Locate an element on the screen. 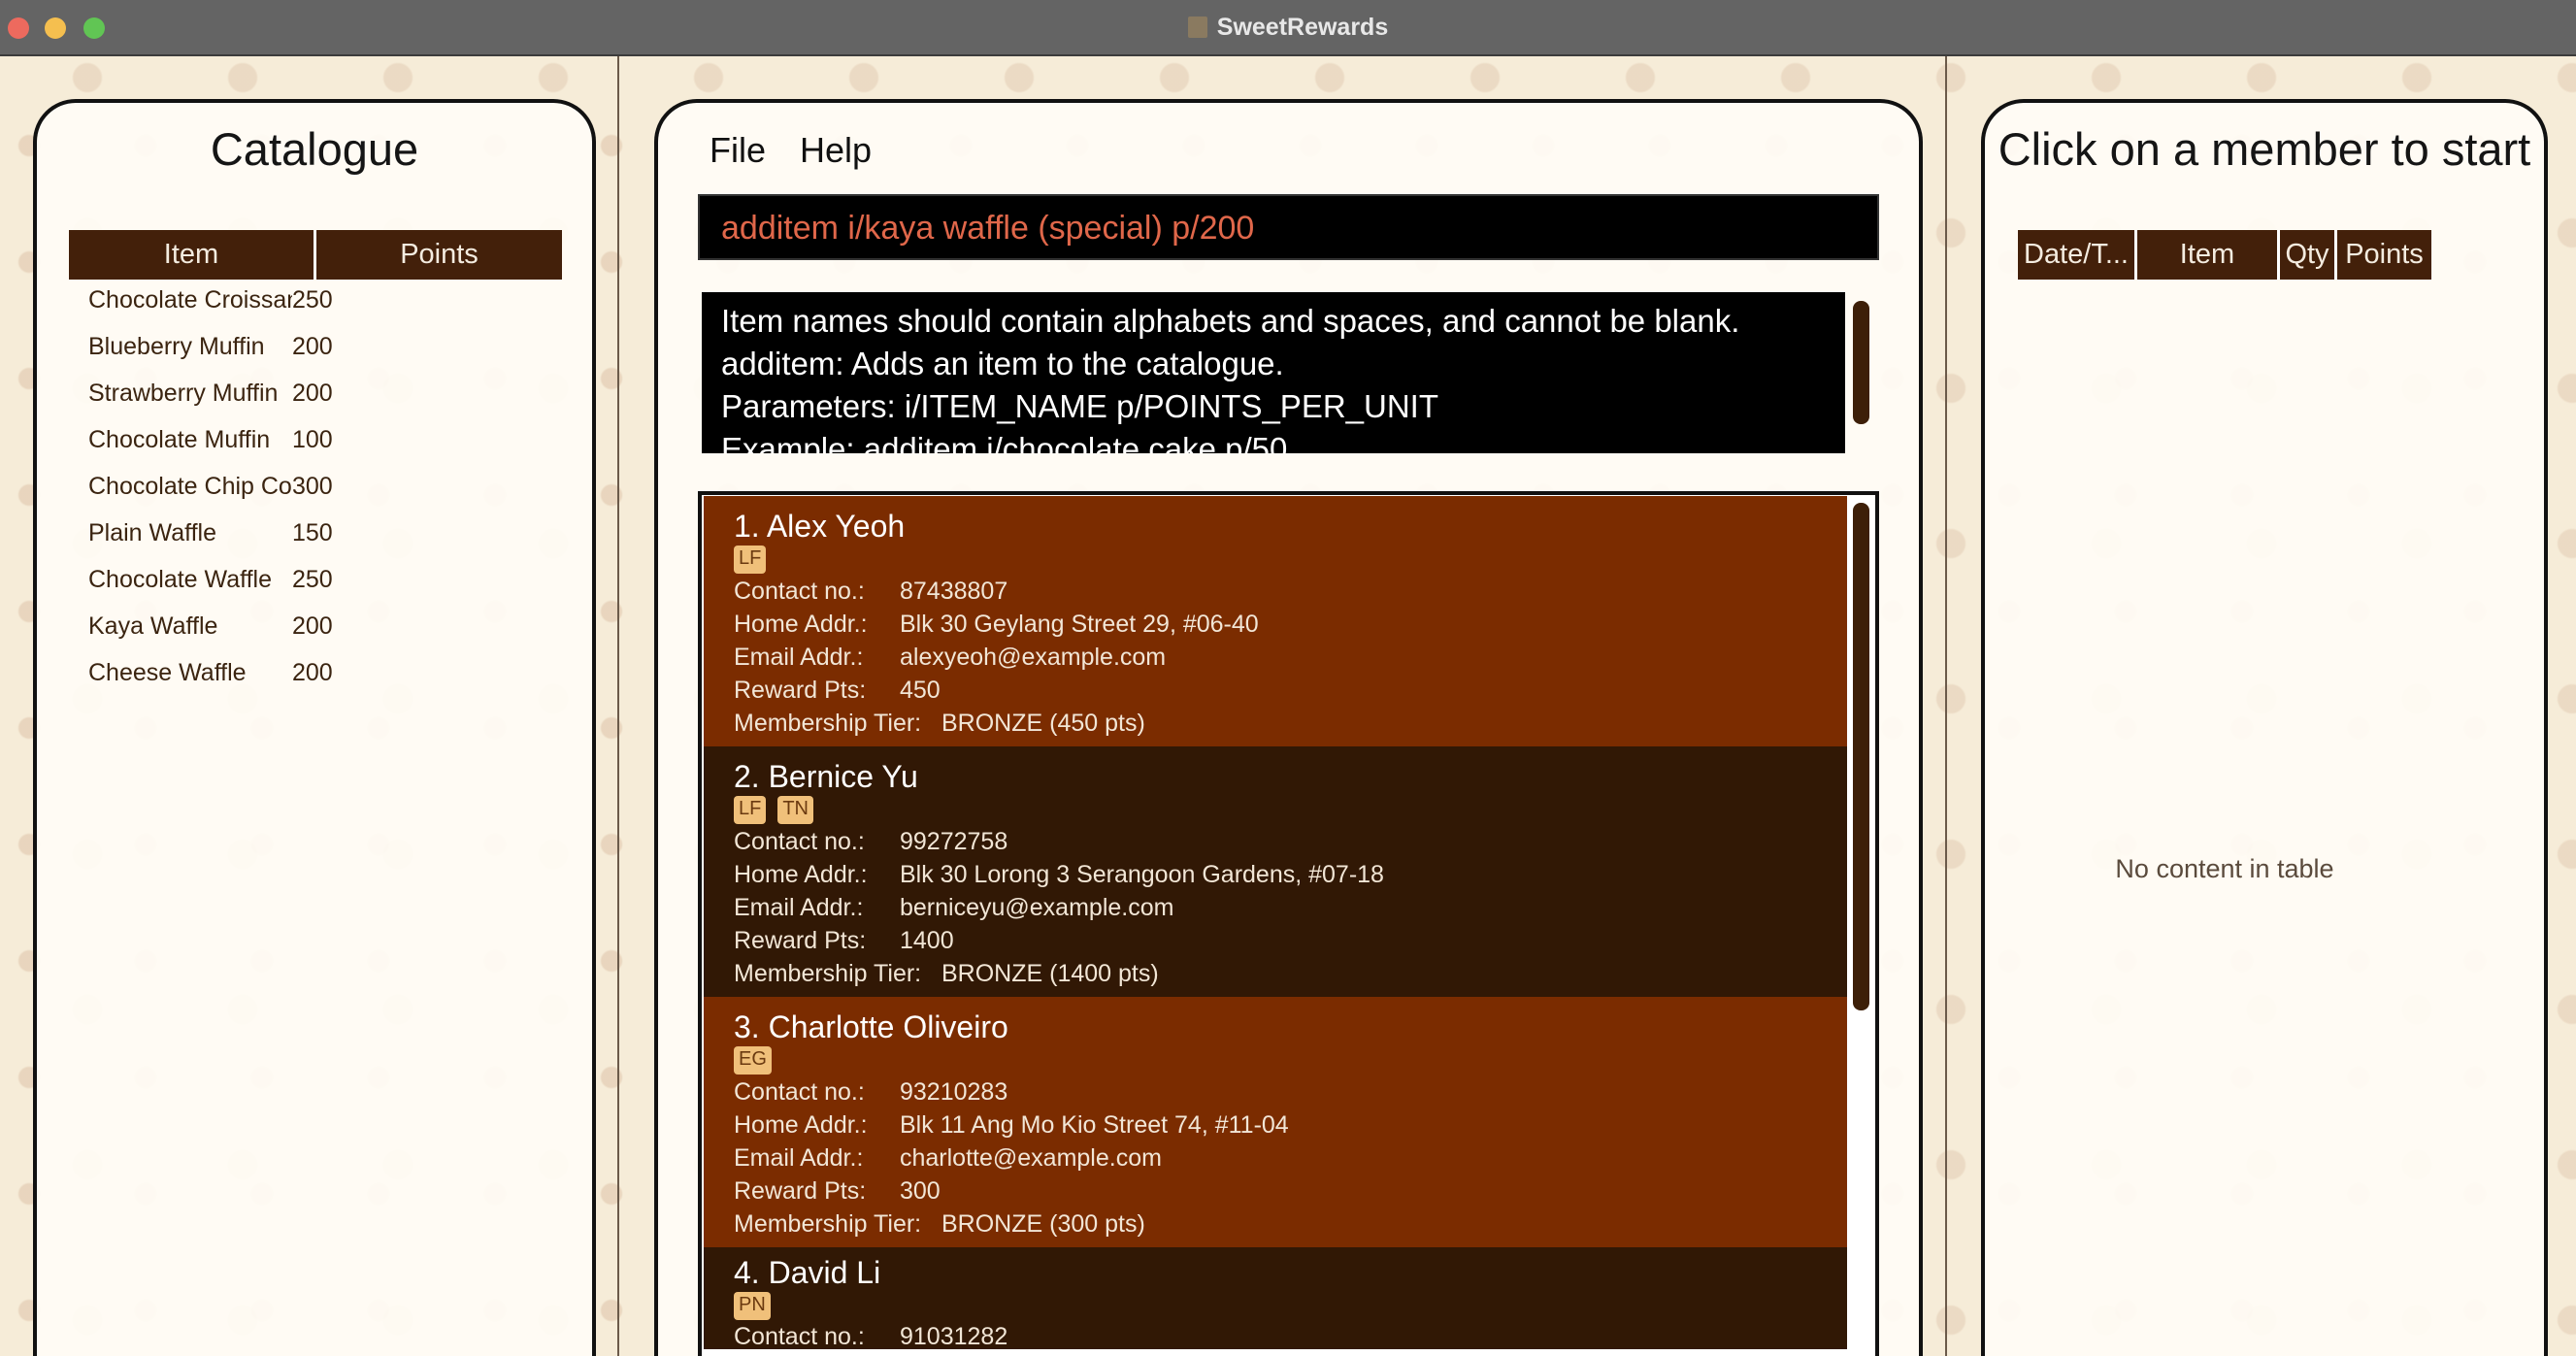 The height and width of the screenshot is (1356, 2576). field-value: BRONZE (300 pts) is located at coordinates (1043, 1224).